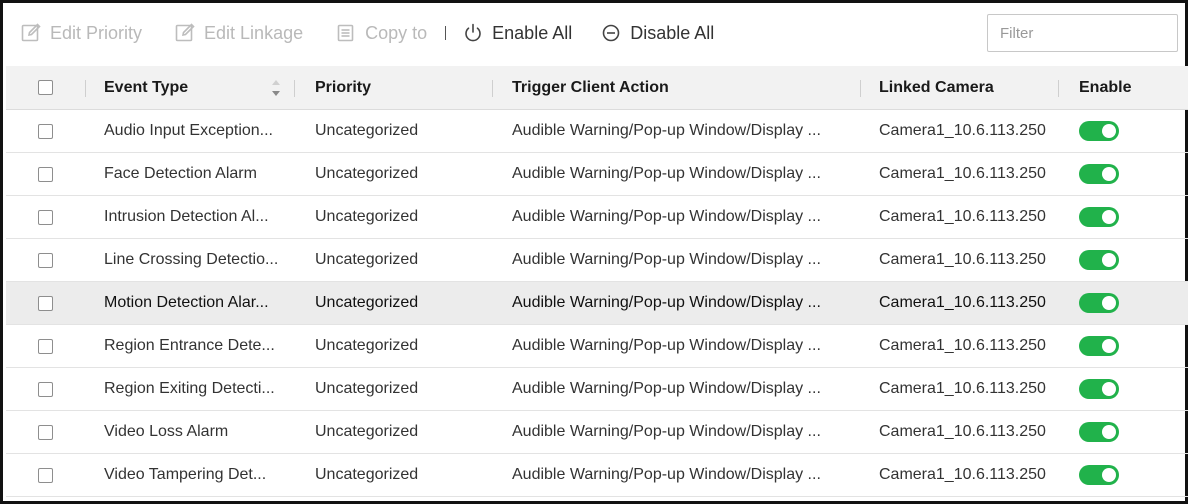 Image resolution: width=1188 pixels, height=504 pixels. I want to click on edit-priority-label: Edit Priority, so click(96, 32).